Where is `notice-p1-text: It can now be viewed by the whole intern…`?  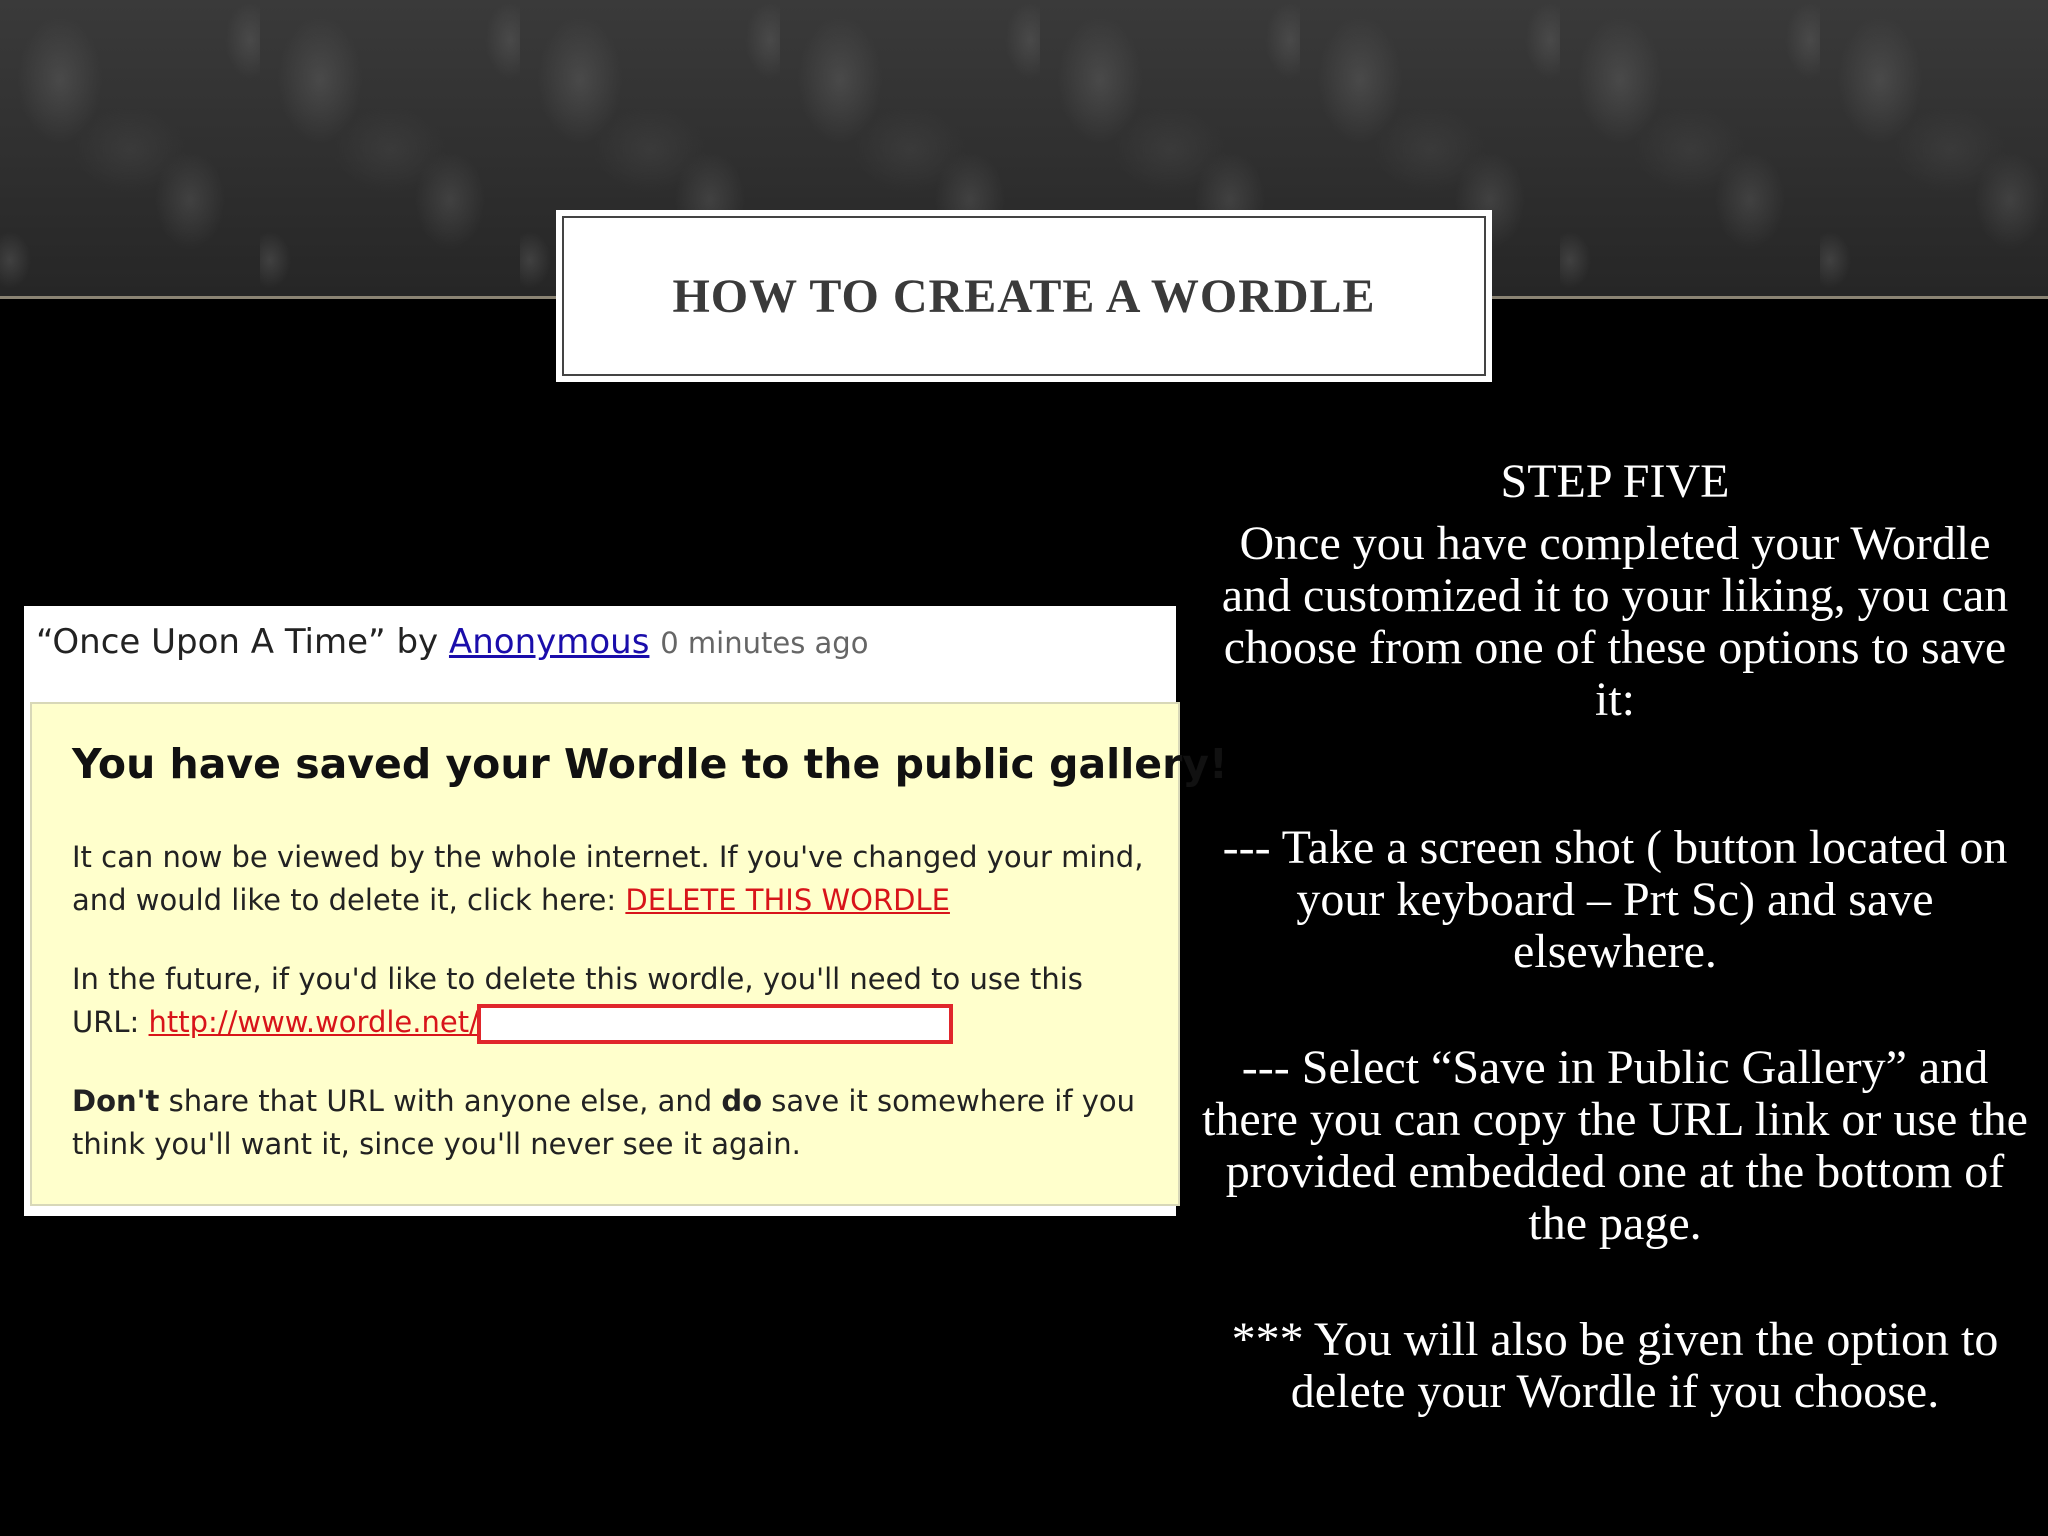 notice-p1-text: It can now be viewed by the whole intern… is located at coordinates (608, 878).